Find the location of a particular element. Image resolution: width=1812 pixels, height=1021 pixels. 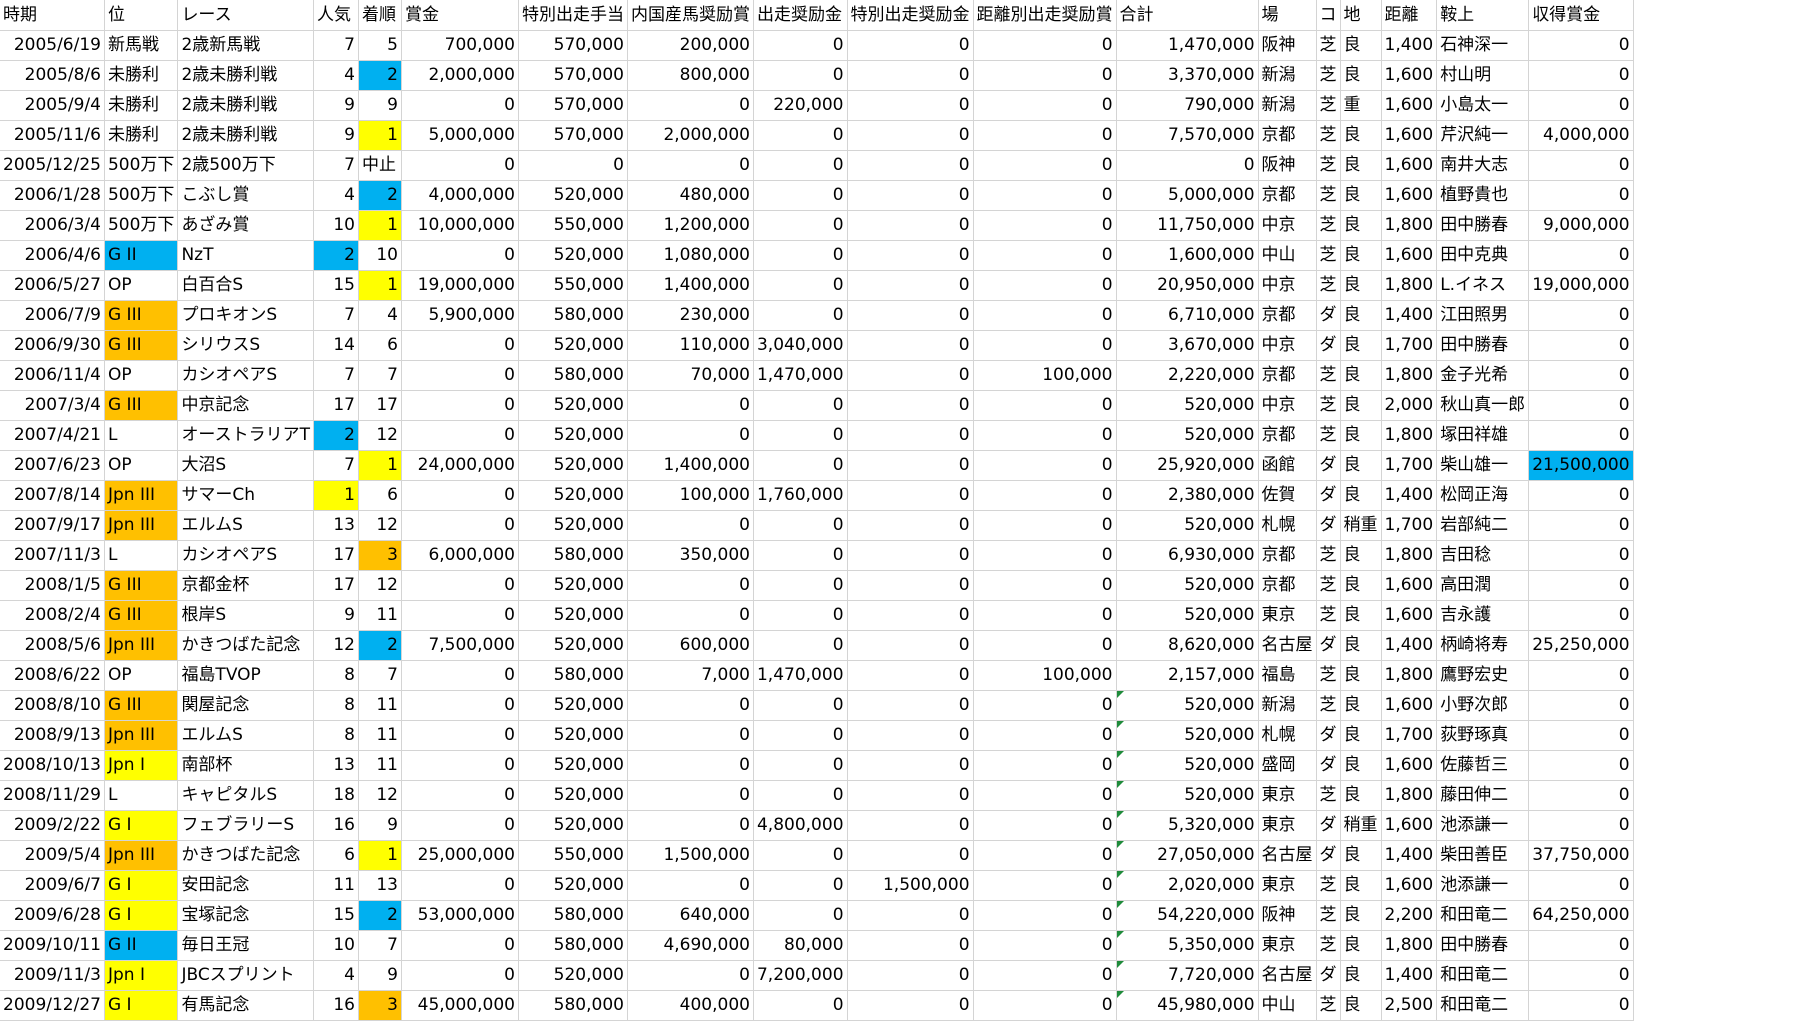

cell-start-bonus: 1,760,000 is located at coordinates (800, 495).